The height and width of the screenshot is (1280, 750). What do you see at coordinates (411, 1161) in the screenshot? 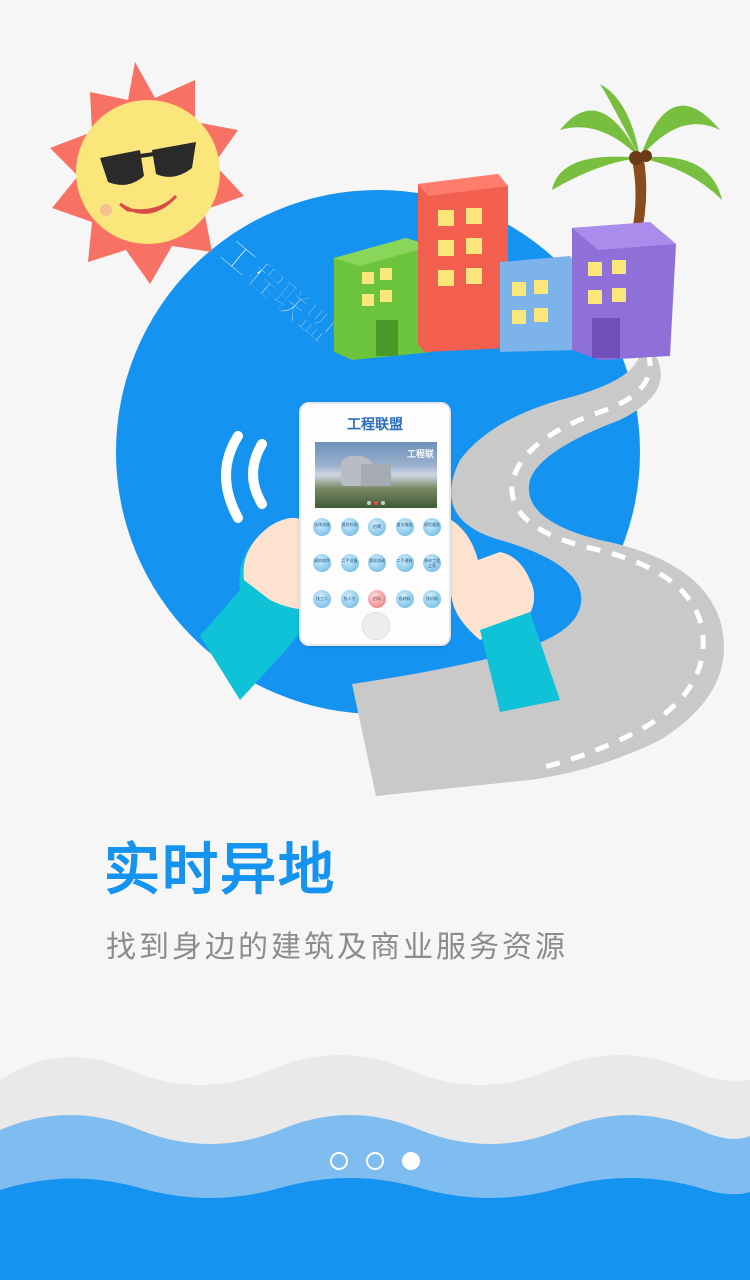
I see `page-dot-3-active` at bounding box center [411, 1161].